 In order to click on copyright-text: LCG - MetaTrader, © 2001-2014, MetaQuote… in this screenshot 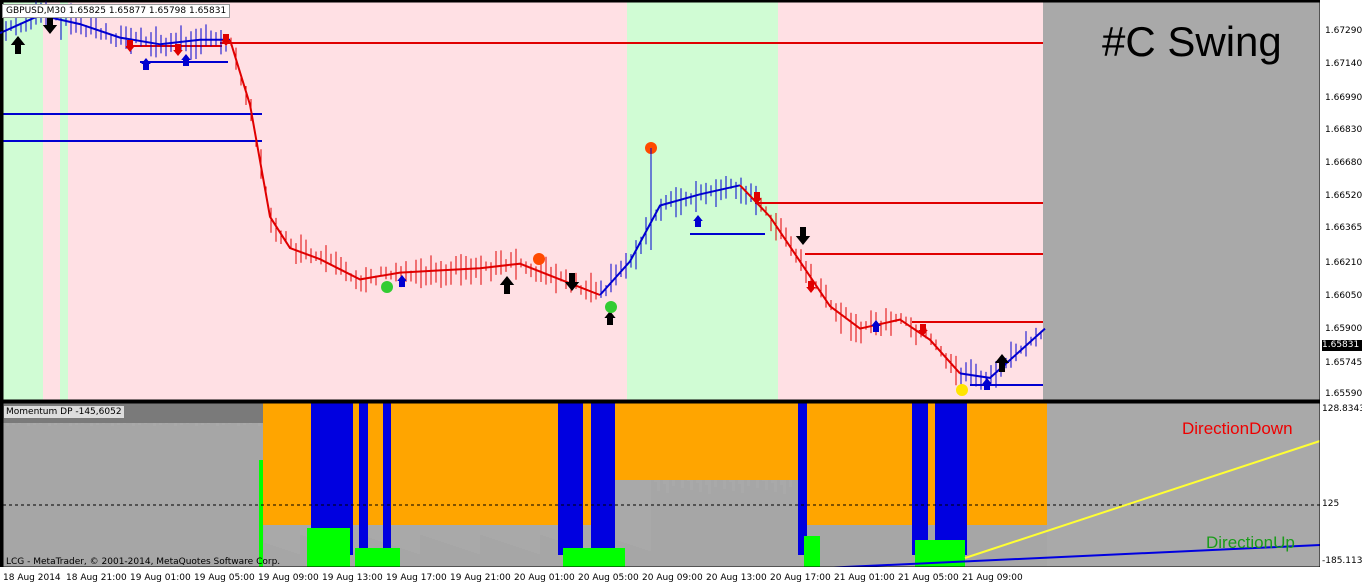, I will do `click(143, 562)`.